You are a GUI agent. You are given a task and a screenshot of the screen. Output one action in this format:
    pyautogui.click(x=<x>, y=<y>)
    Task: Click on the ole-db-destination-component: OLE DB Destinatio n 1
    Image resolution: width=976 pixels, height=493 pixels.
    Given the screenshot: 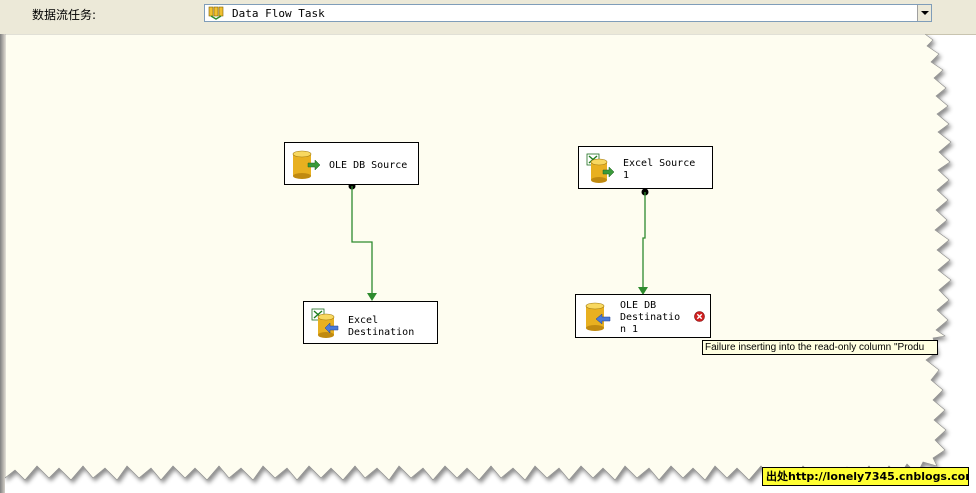 What is the action you would take?
    pyautogui.click(x=643, y=316)
    